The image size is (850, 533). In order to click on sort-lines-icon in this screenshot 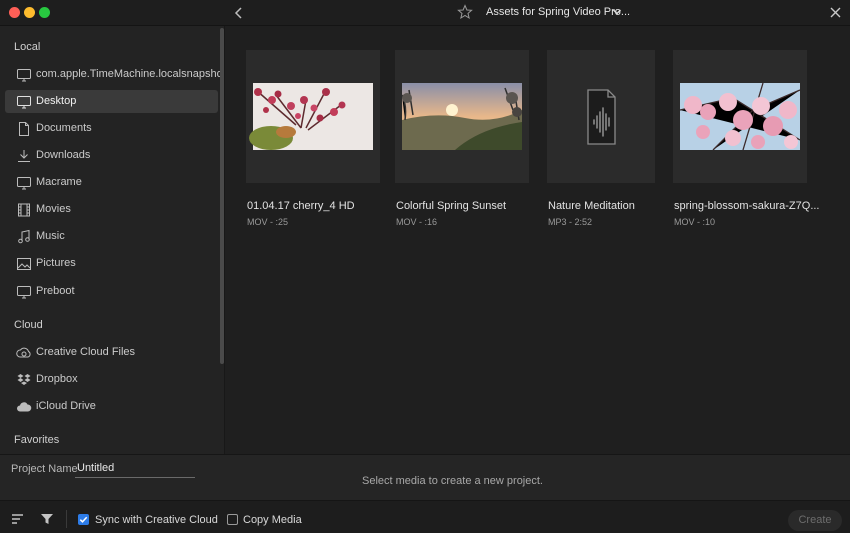, I will do `click(17, 519)`.